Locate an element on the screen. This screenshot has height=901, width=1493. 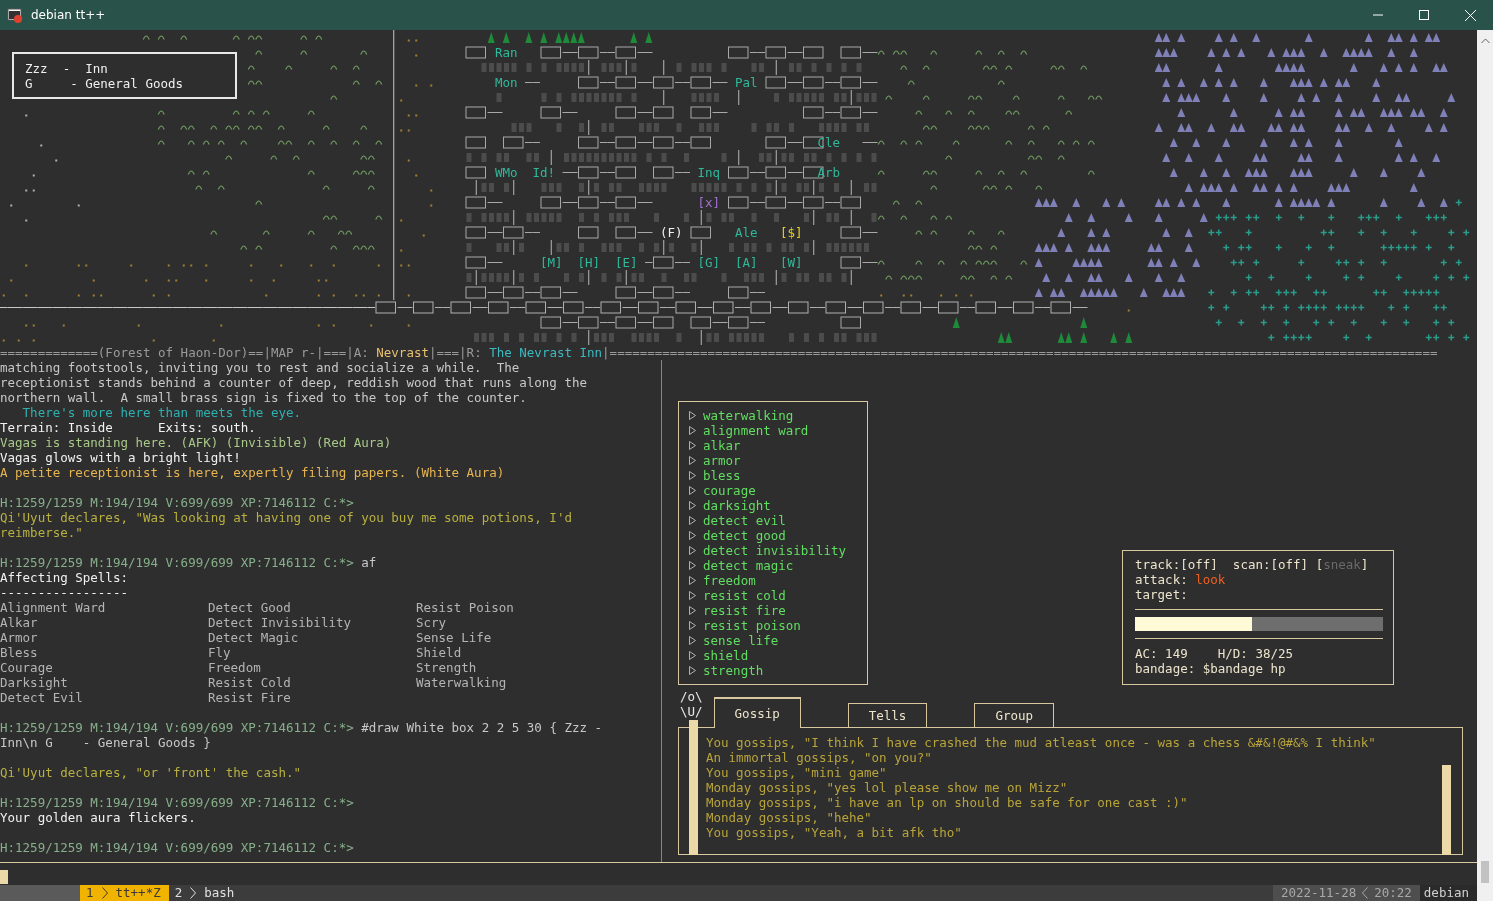
spell-item: courage is located at coordinates (729, 490).